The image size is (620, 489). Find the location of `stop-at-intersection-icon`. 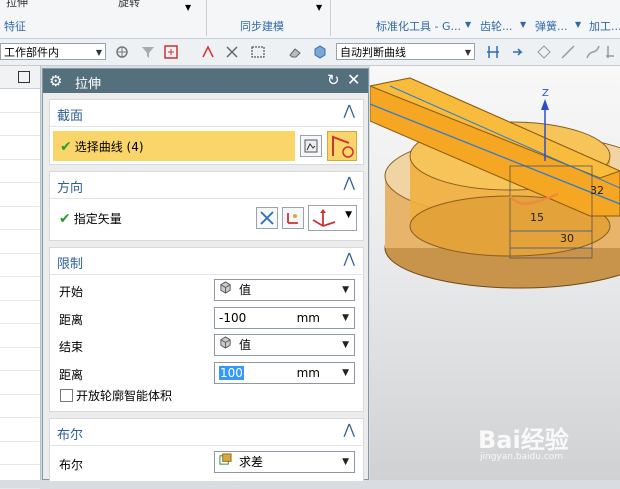

stop-at-intersection-icon is located at coordinates (493, 52).